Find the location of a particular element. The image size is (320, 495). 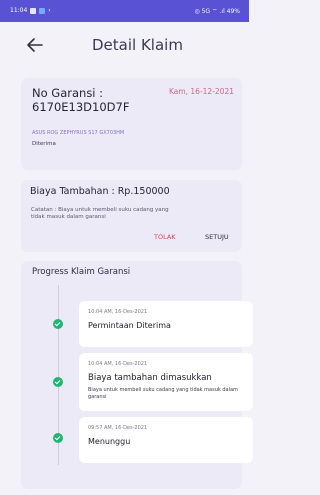

back-arrow-icon is located at coordinates (35, 45).